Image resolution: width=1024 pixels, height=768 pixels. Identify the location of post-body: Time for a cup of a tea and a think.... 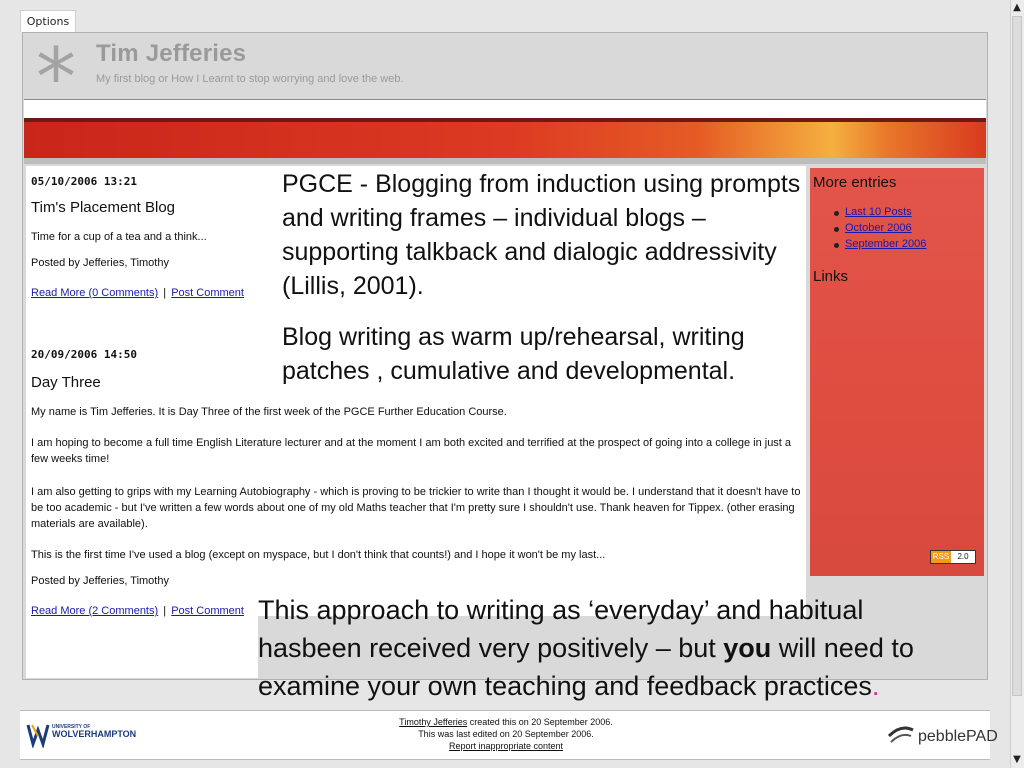
(119, 237).